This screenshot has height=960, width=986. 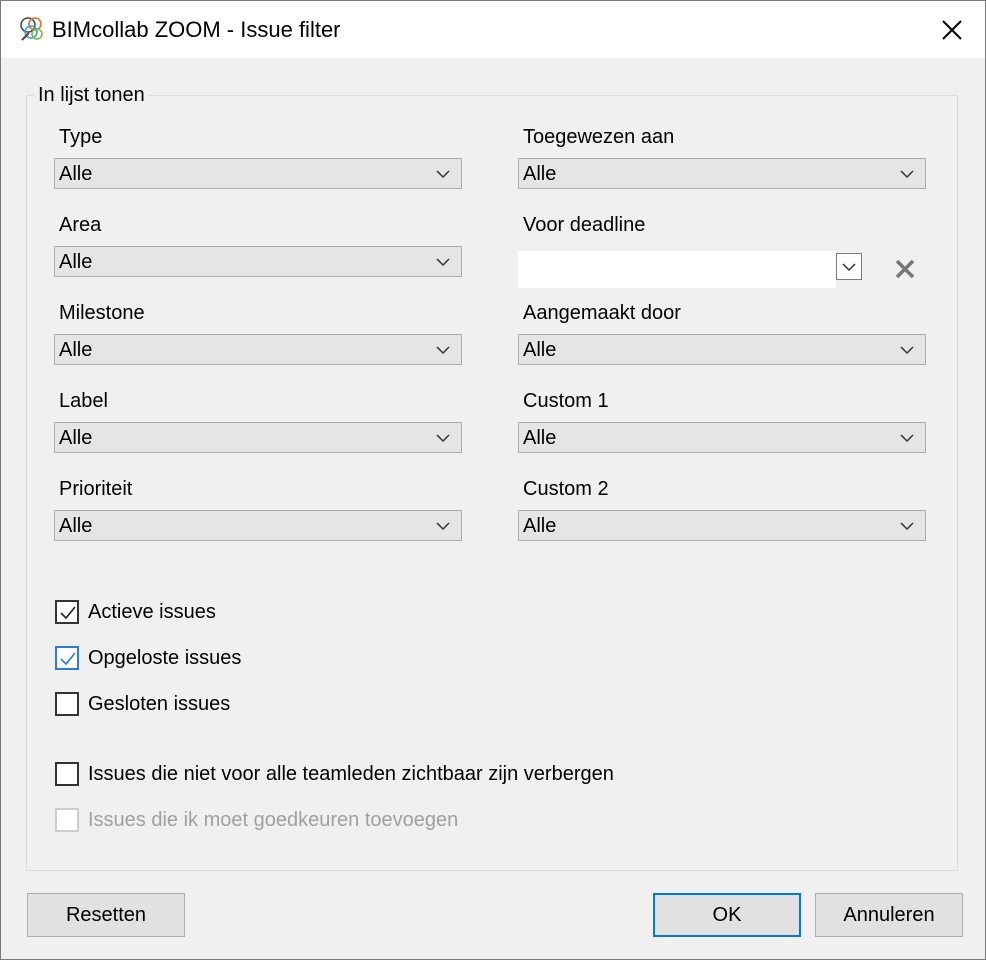 What do you see at coordinates (83, 401) in the screenshot?
I see `label-label: Label` at bounding box center [83, 401].